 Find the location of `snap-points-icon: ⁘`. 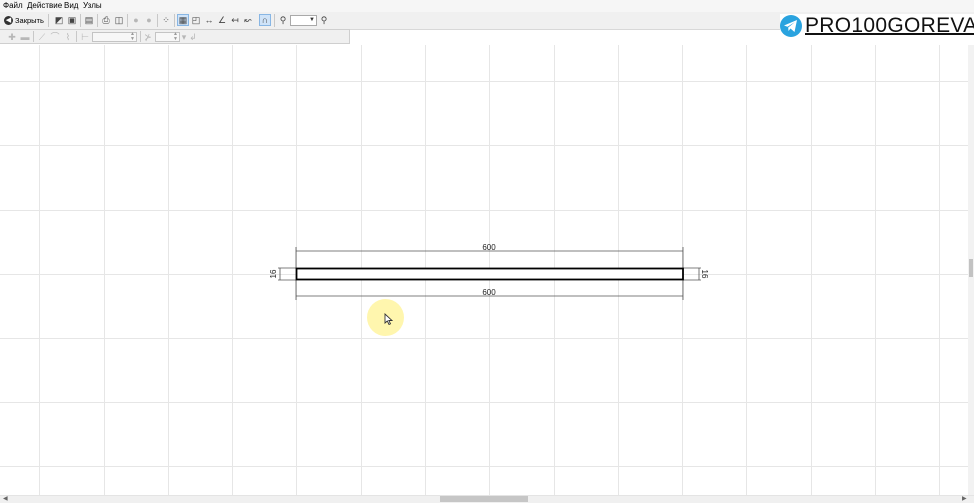

snap-points-icon: ⁘ is located at coordinates (166, 20).